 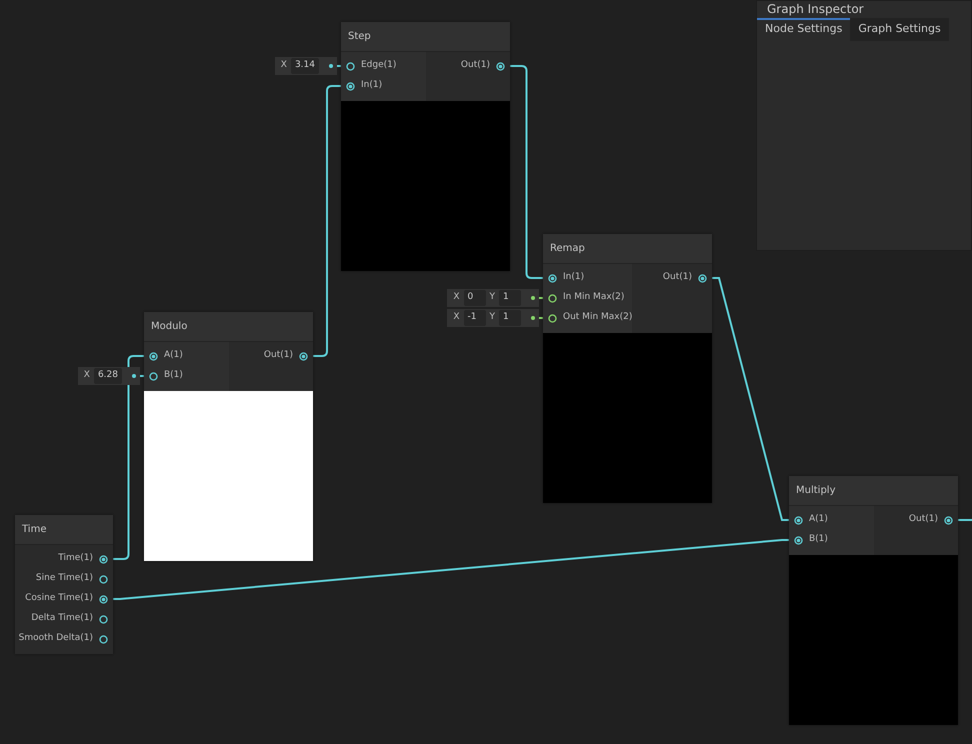 I want to click on port-label: Cosine Time(1), so click(x=59, y=599).